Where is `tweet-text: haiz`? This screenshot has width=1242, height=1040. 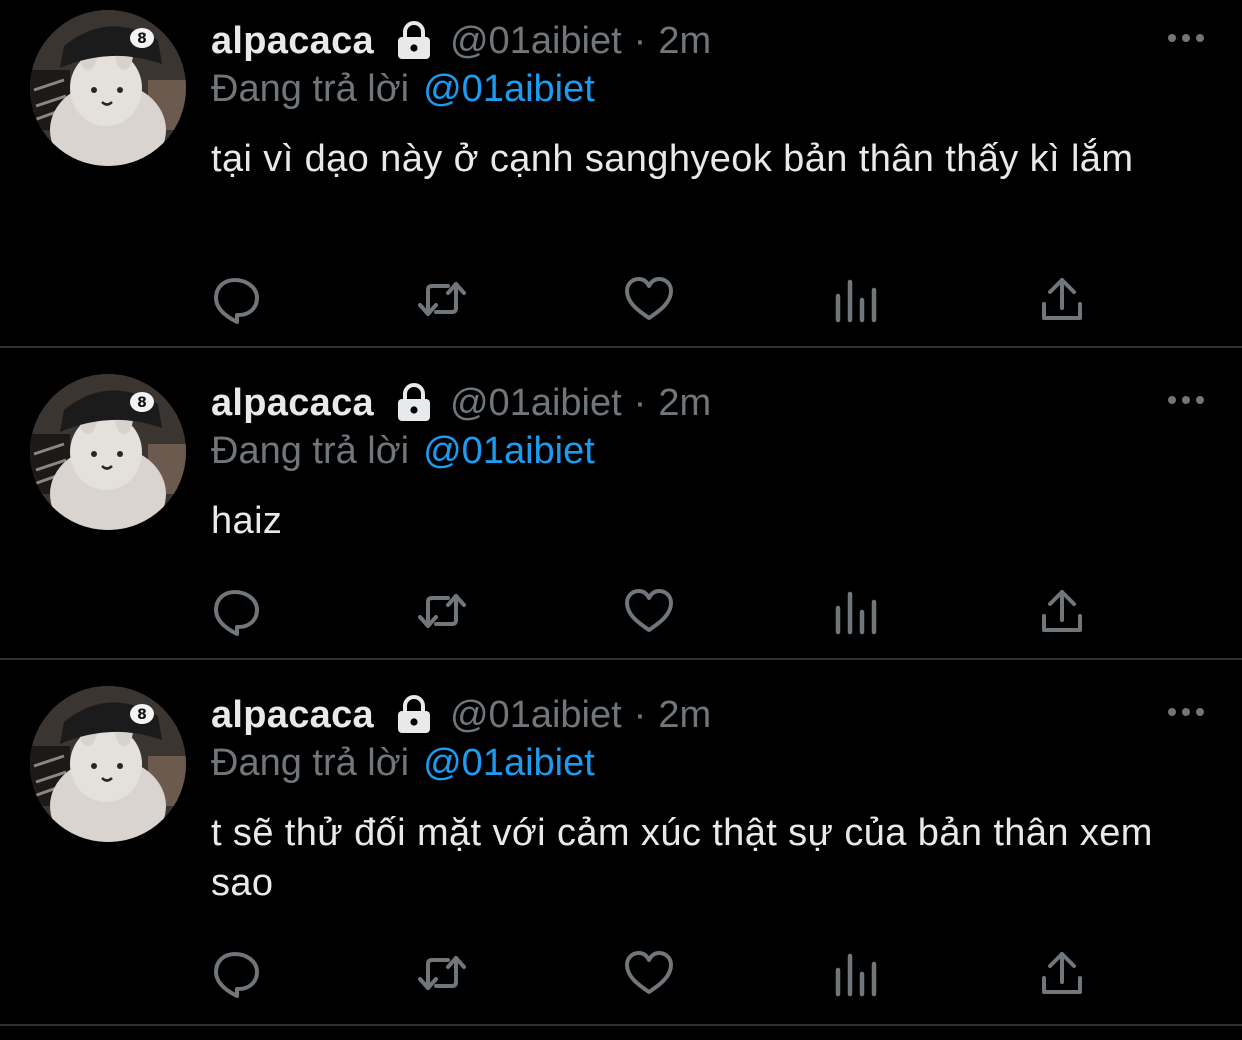
tweet-text: haiz is located at coordinates (247, 521).